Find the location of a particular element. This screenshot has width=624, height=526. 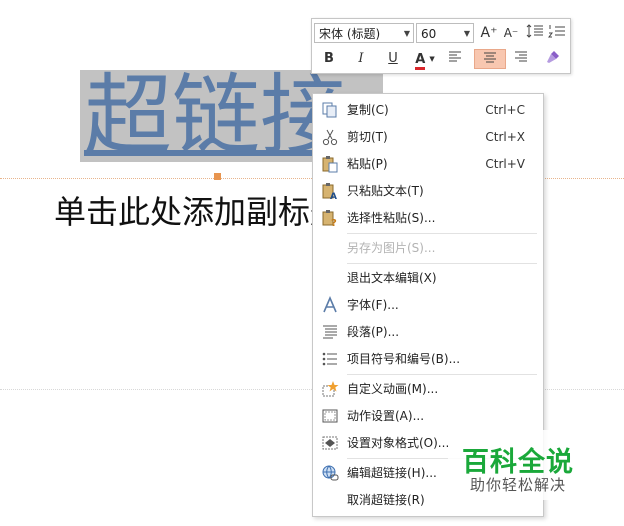

format-painter-icon is located at coordinates (553, 57).